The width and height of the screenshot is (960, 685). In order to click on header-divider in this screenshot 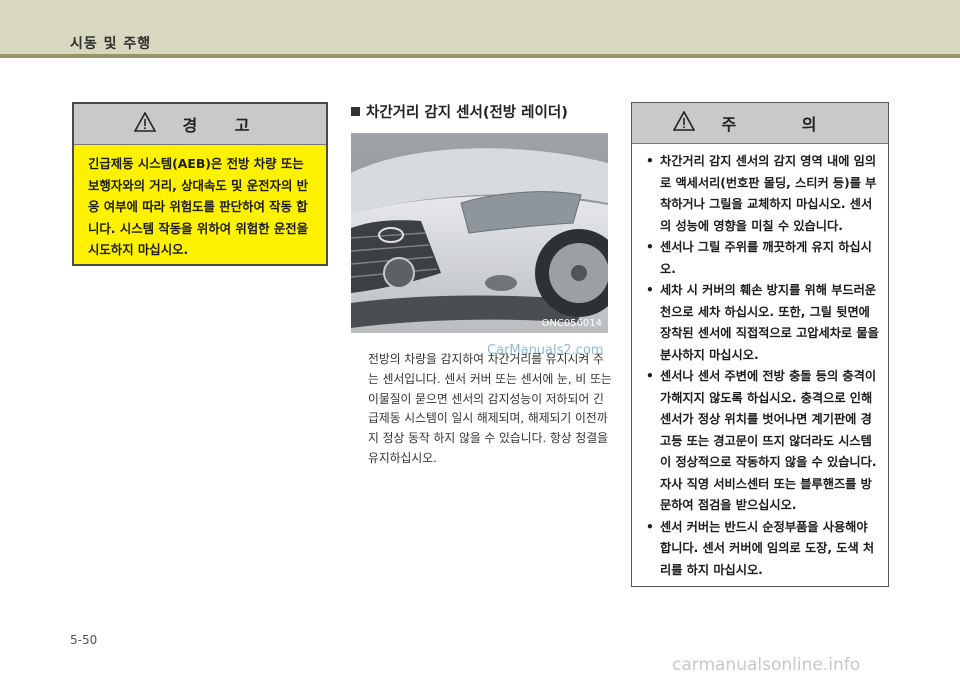, I will do `click(480, 56)`.